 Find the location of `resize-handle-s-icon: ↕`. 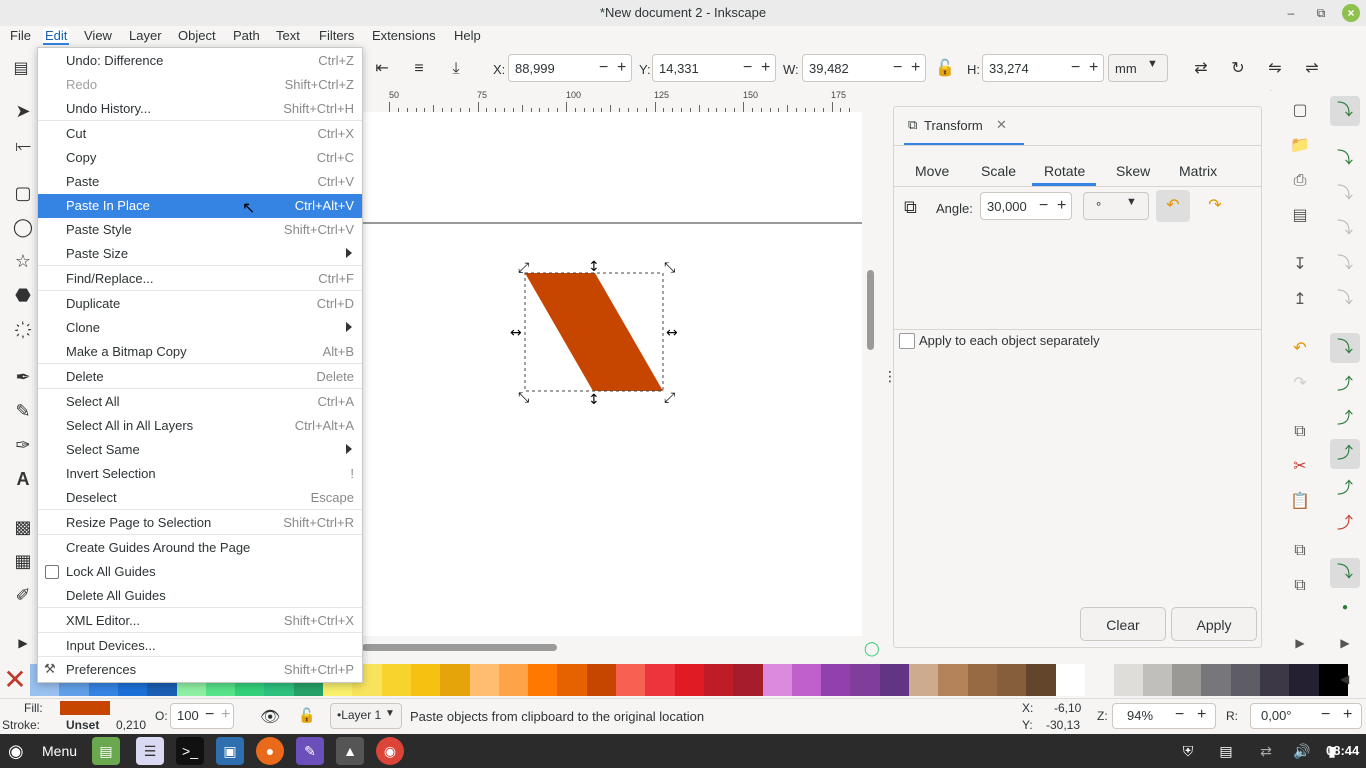

resize-handle-s-icon: ↕ is located at coordinates (594, 400).